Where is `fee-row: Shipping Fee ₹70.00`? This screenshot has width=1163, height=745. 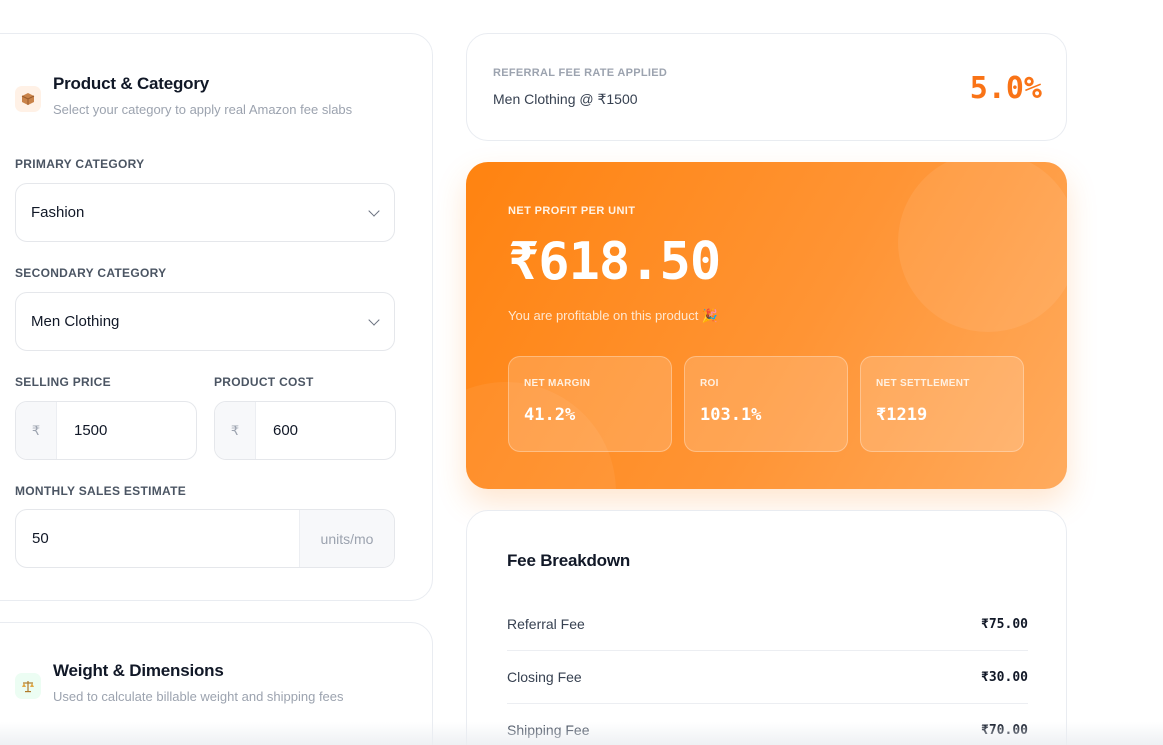
fee-row: Shipping Fee ₹70.00 is located at coordinates (767, 724).